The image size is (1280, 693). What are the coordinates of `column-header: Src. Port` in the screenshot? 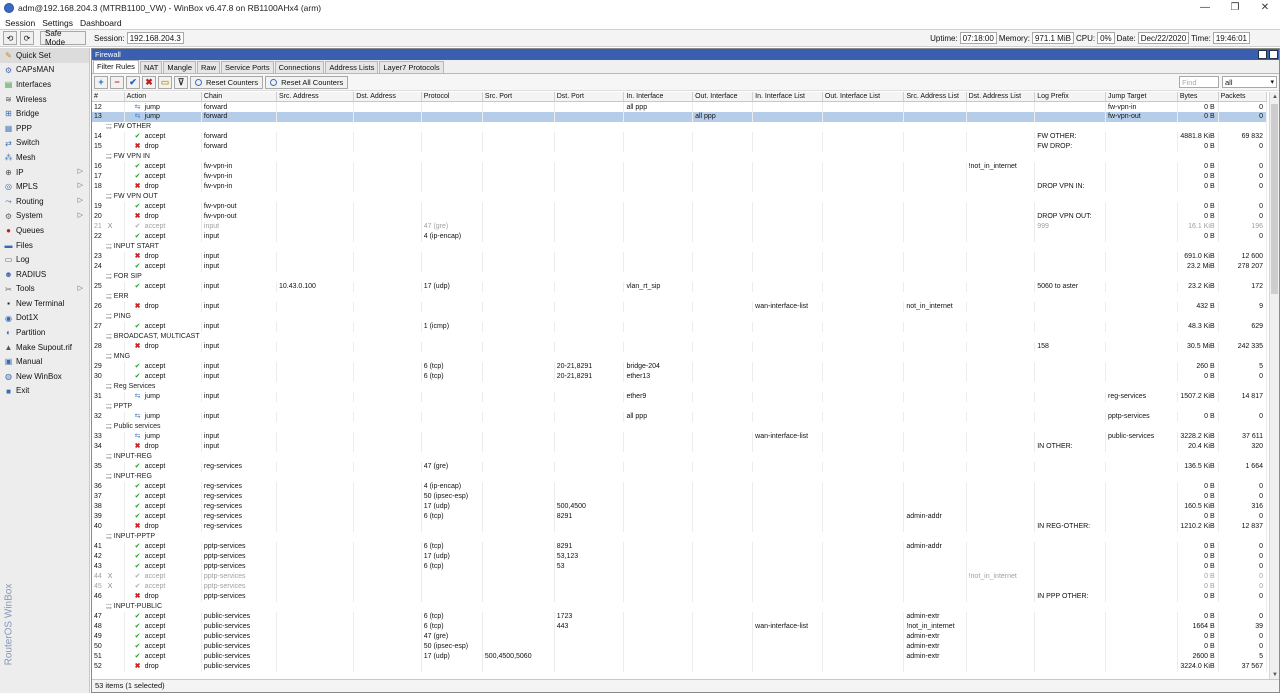 It's located at (518, 97).